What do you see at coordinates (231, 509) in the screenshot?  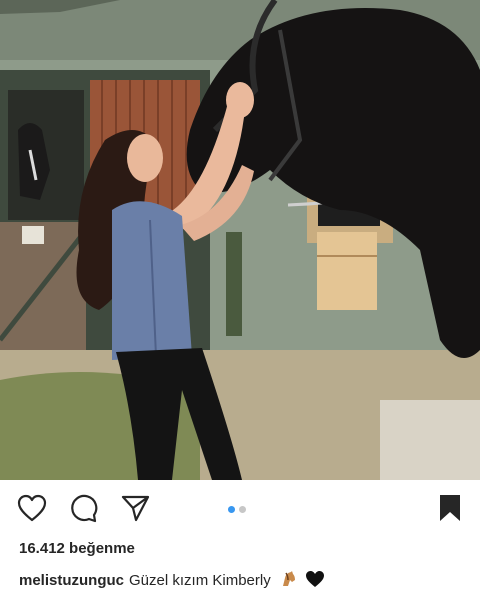 I see `carousel-dot-active` at bounding box center [231, 509].